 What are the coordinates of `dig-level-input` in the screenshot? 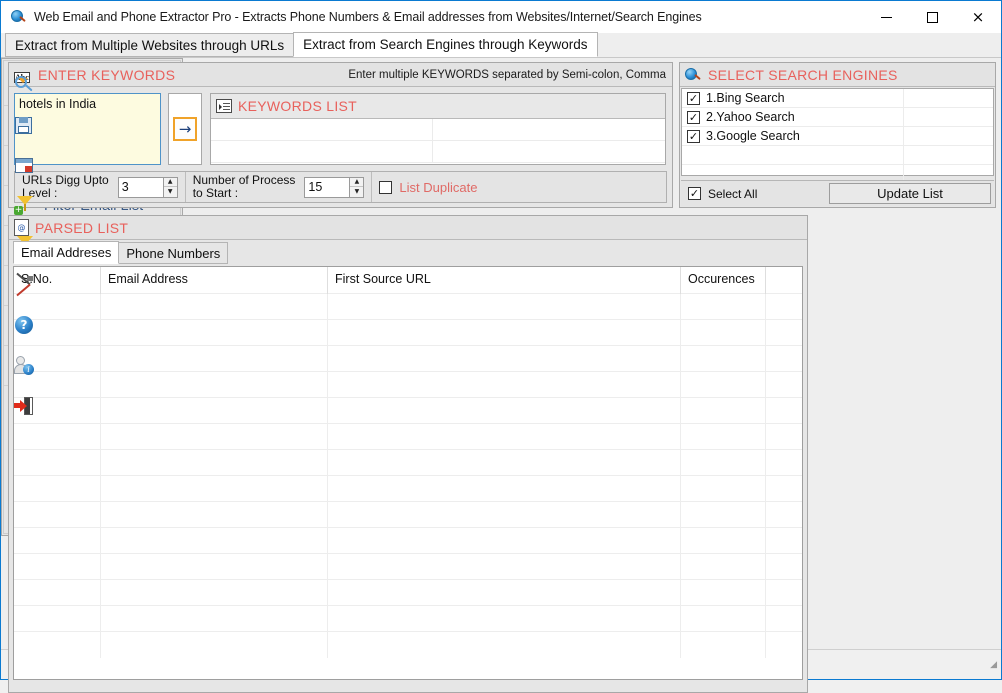 It's located at (140, 187).